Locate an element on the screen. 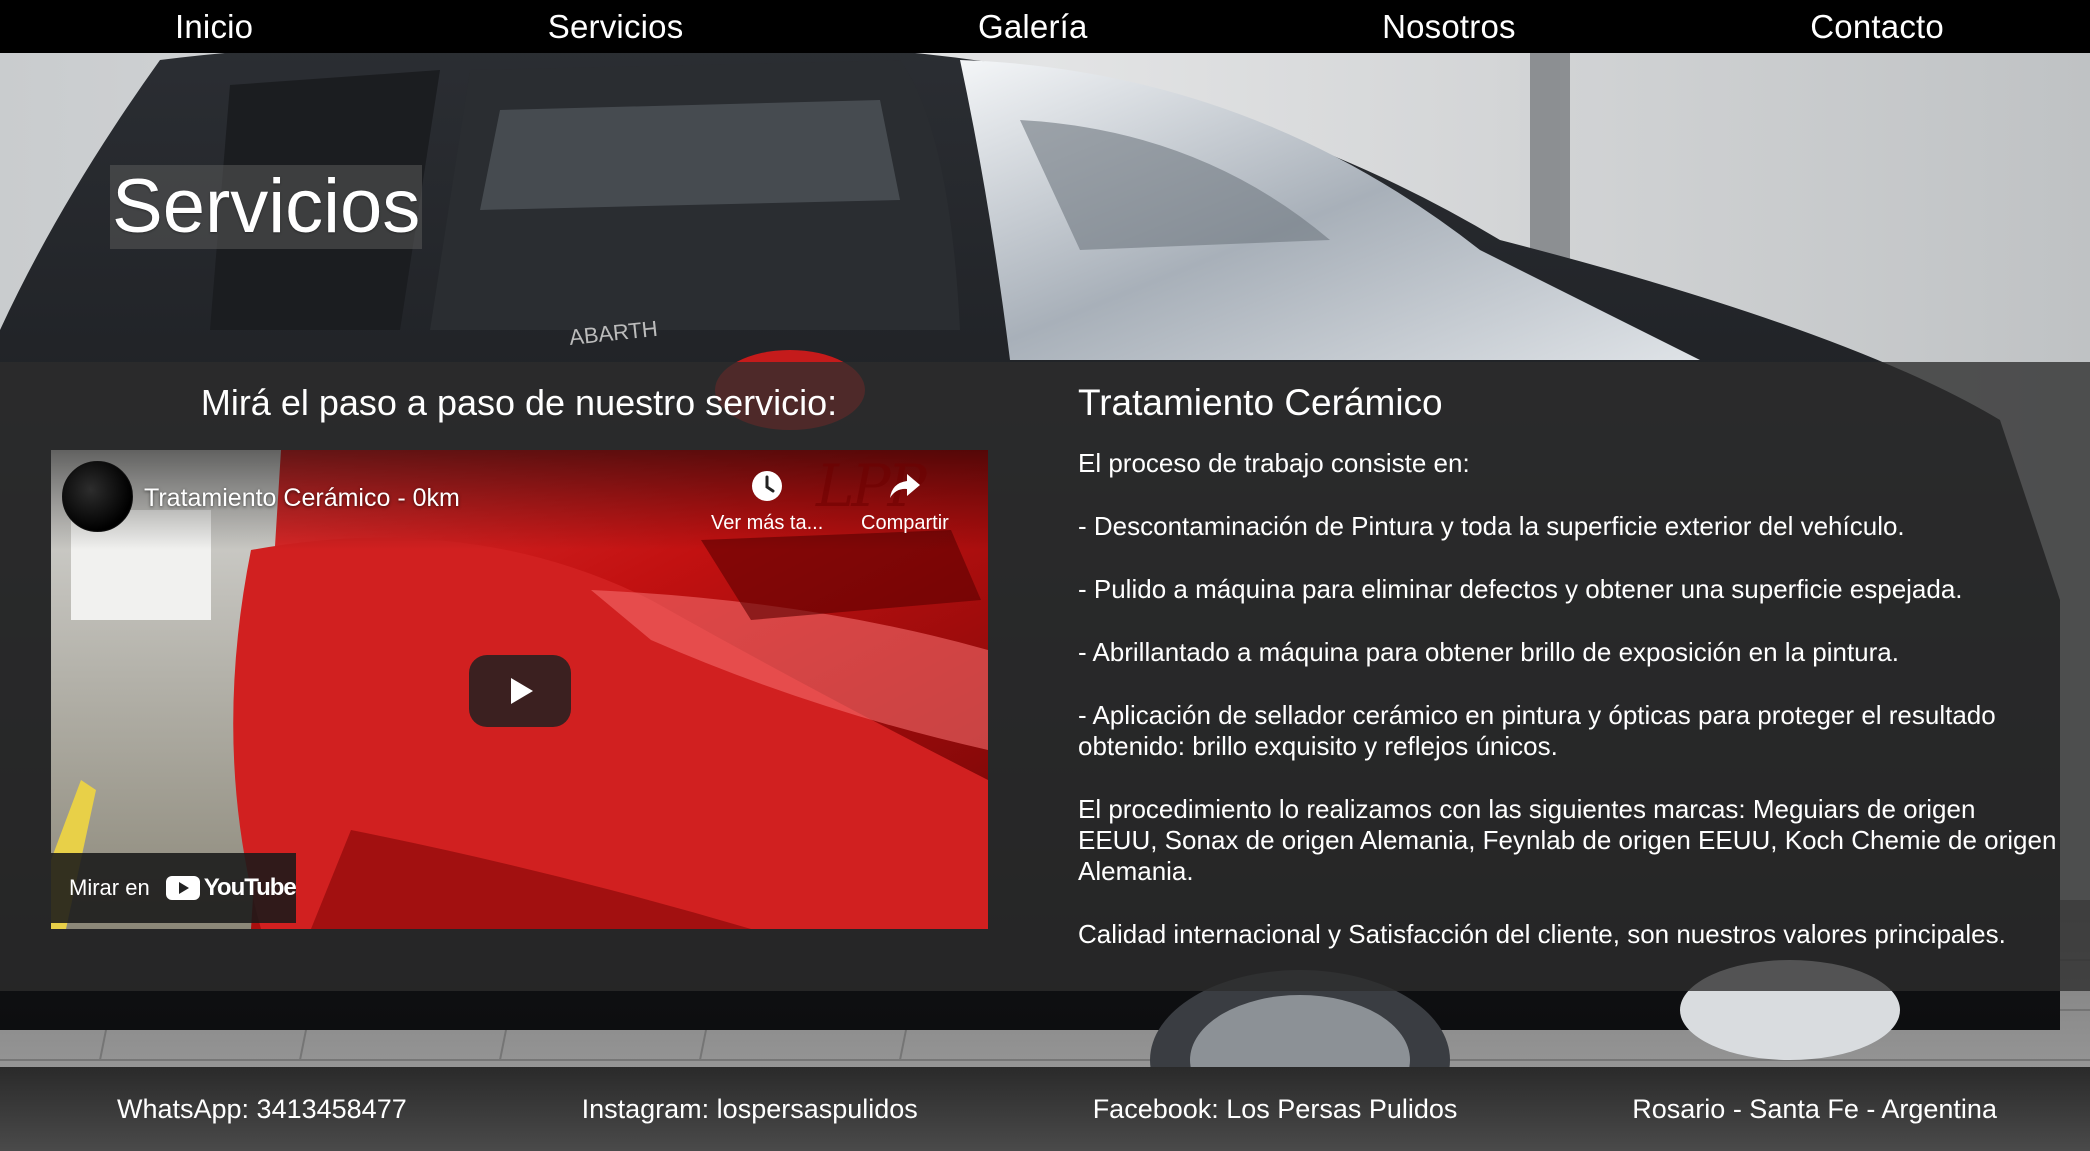 The image size is (2090, 1151). watch-on-youtube-button: Mirar en YouTube is located at coordinates (174, 888).